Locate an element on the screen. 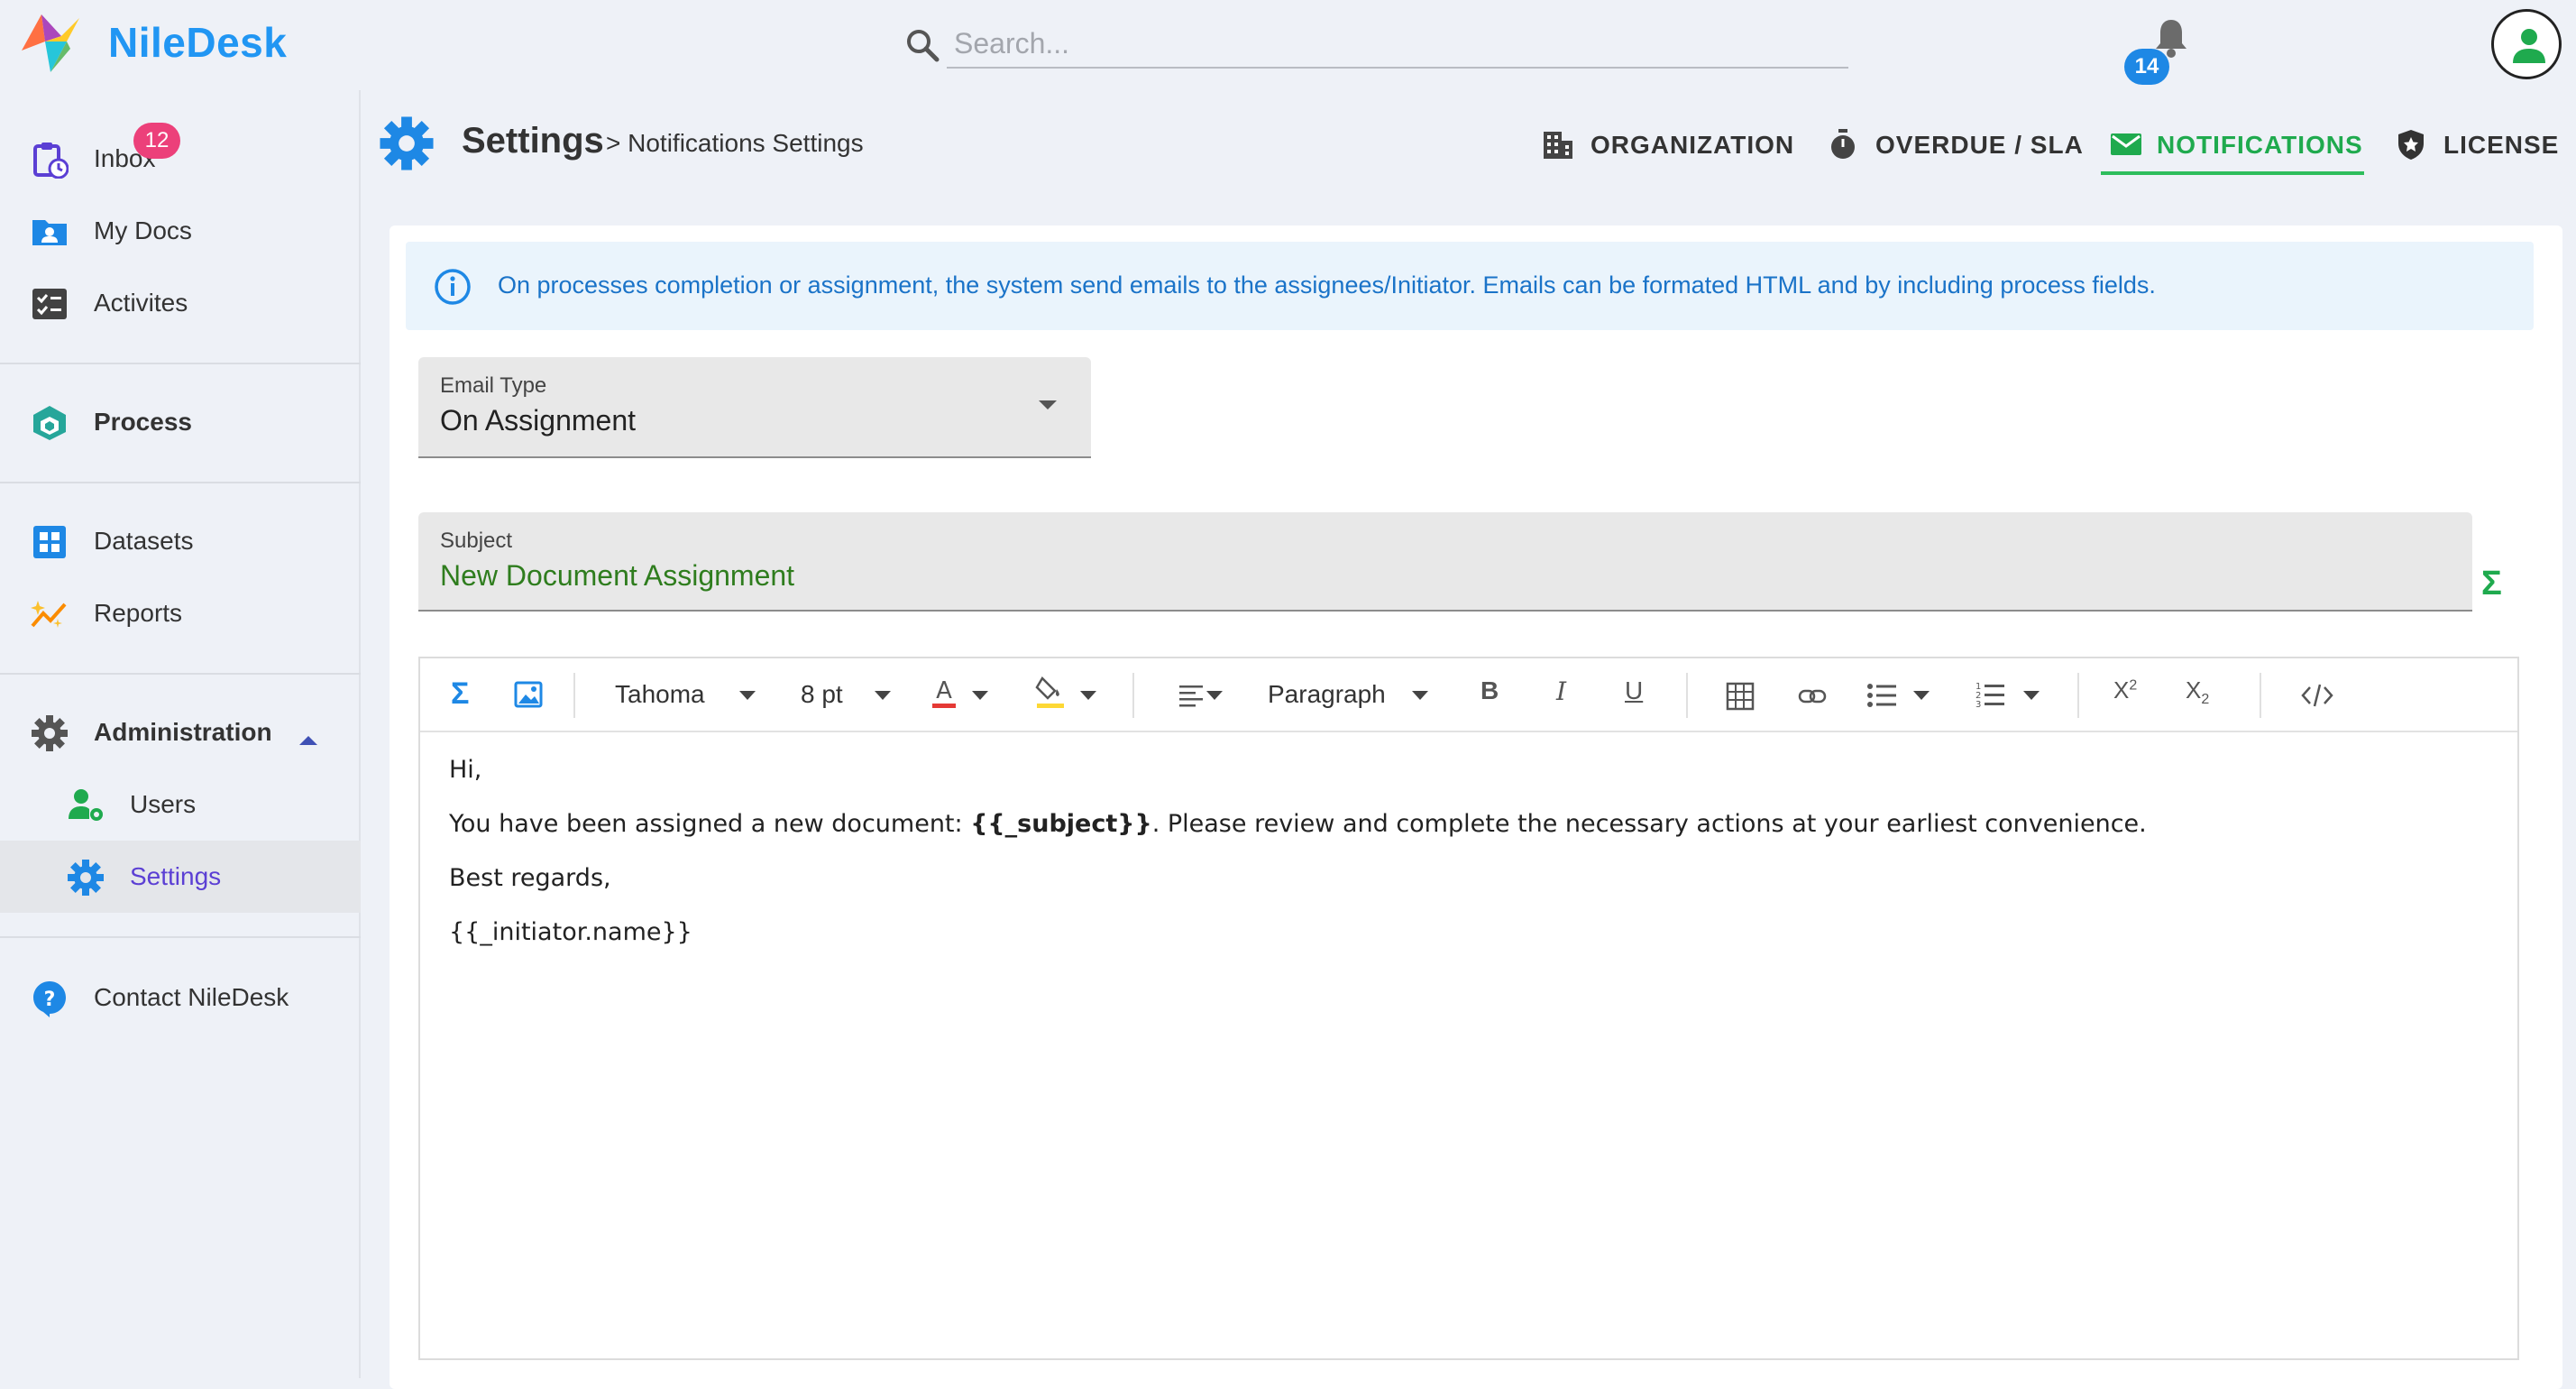  image-icon is located at coordinates (528, 694).